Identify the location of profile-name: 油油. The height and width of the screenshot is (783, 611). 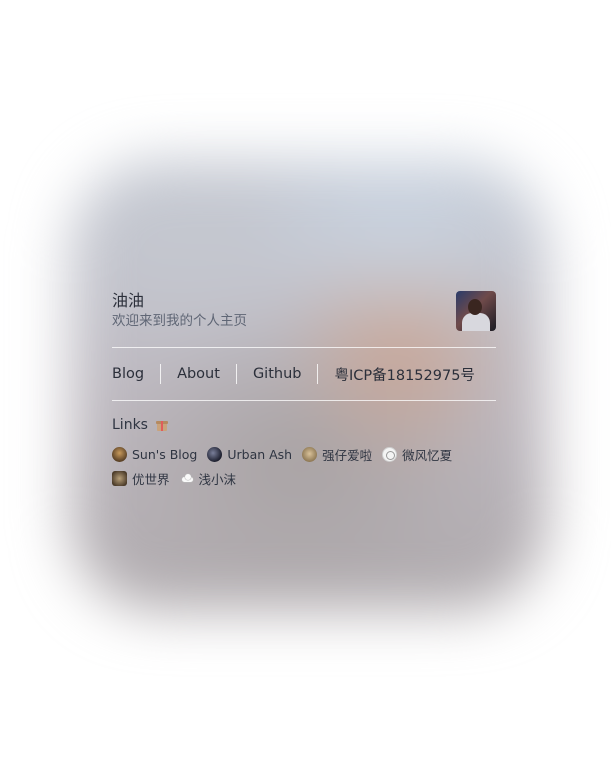
(128, 300).